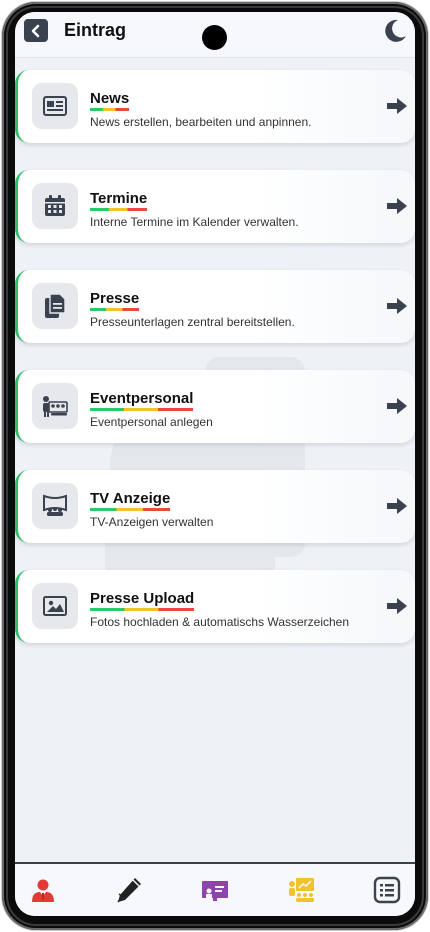  Describe the element at coordinates (151, 422) in the screenshot. I see `card-subtitle: Eventpersonal anlegen` at that location.